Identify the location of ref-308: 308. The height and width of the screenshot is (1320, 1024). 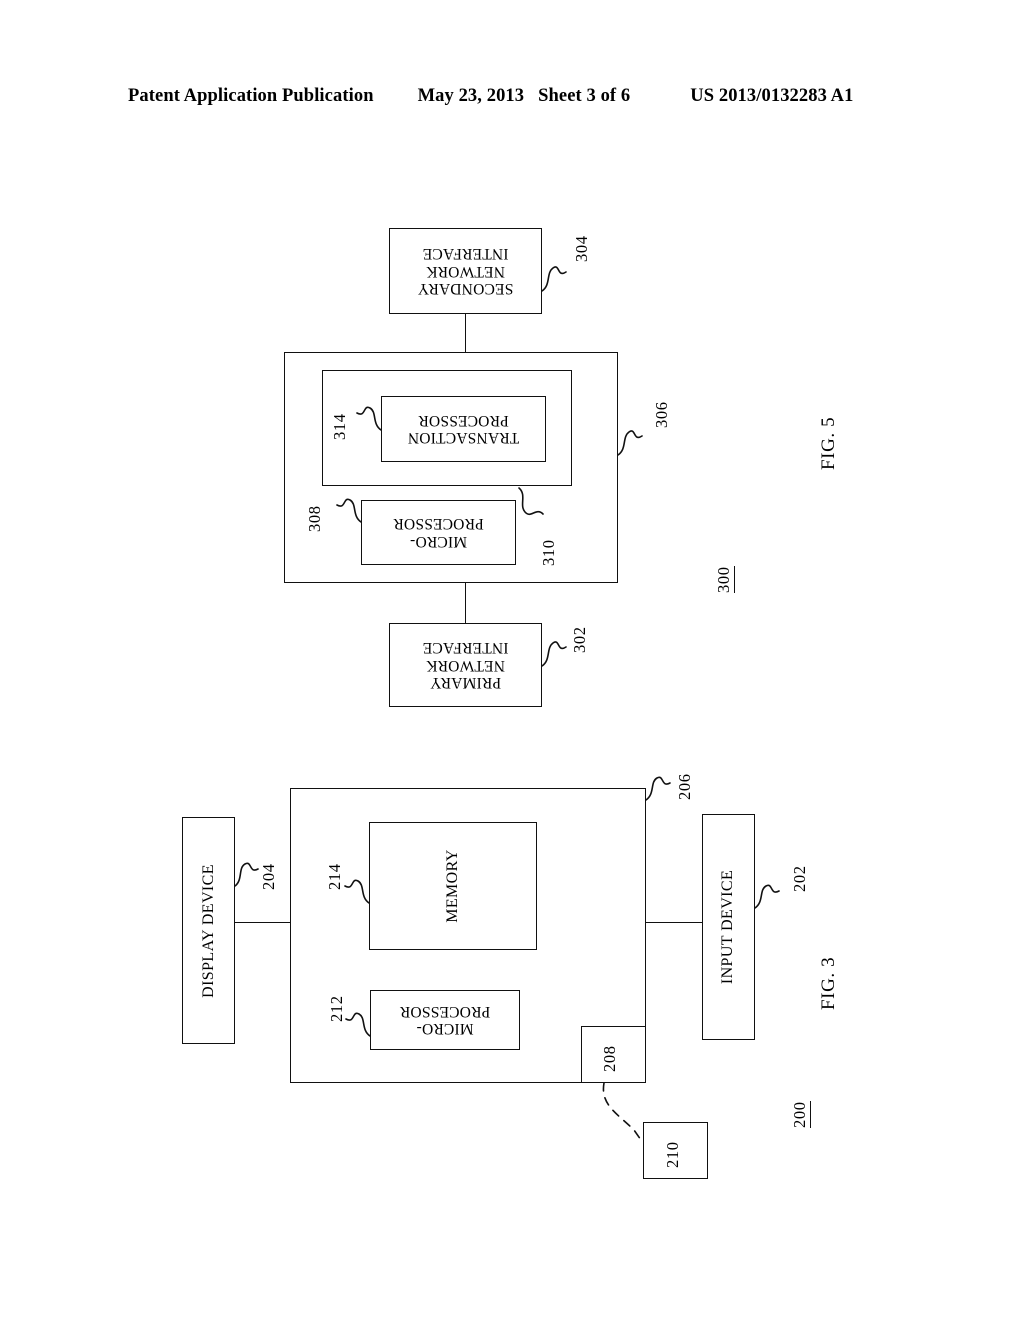
(314, 518).